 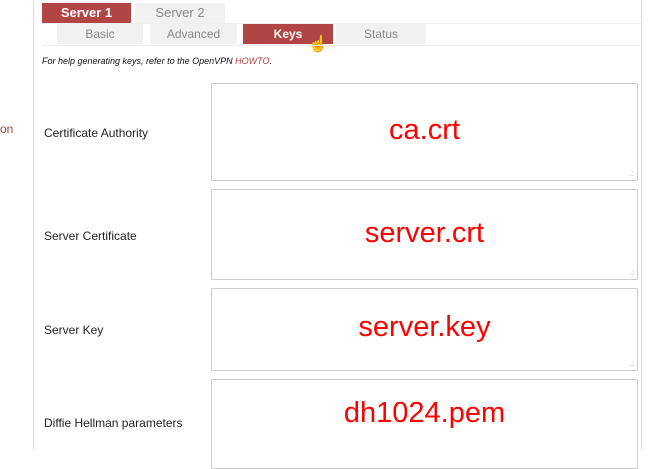 I want to click on subtab-divider, so click(x=341, y=45).